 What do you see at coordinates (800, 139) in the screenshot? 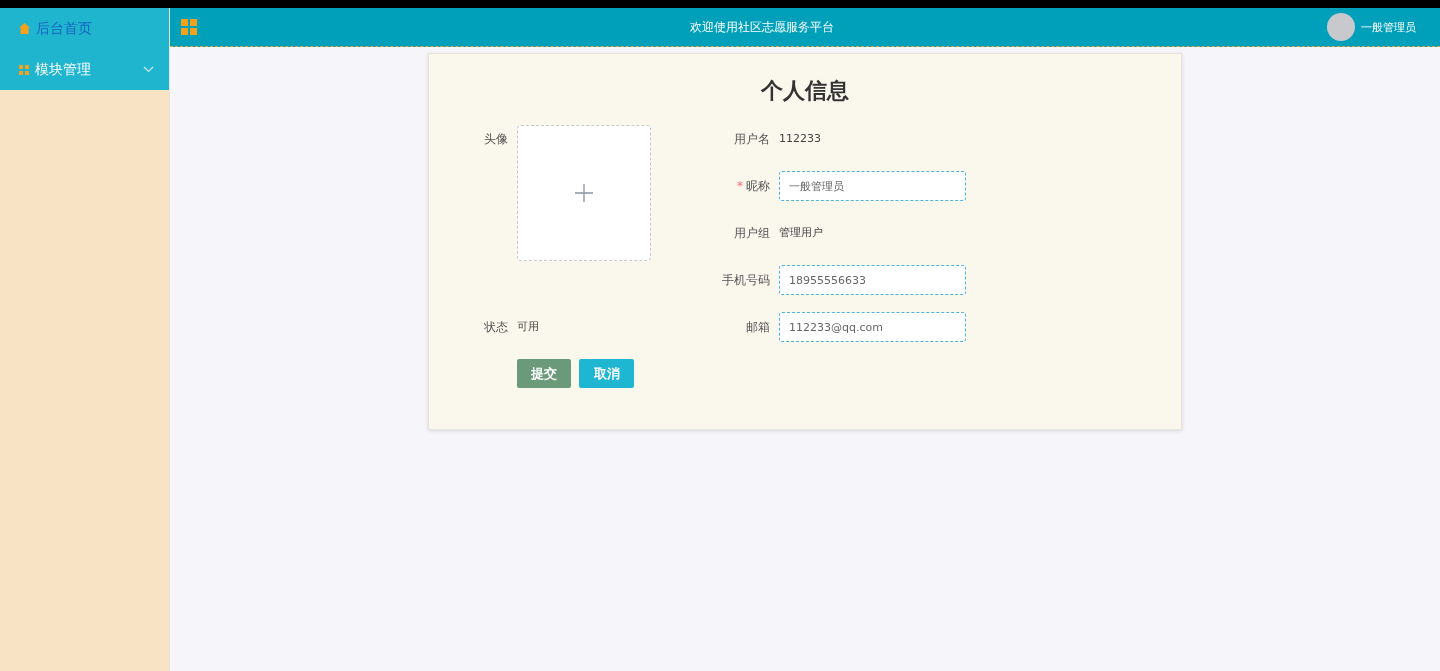
I see `field-value: 112233` at bounding box center [800, 139].